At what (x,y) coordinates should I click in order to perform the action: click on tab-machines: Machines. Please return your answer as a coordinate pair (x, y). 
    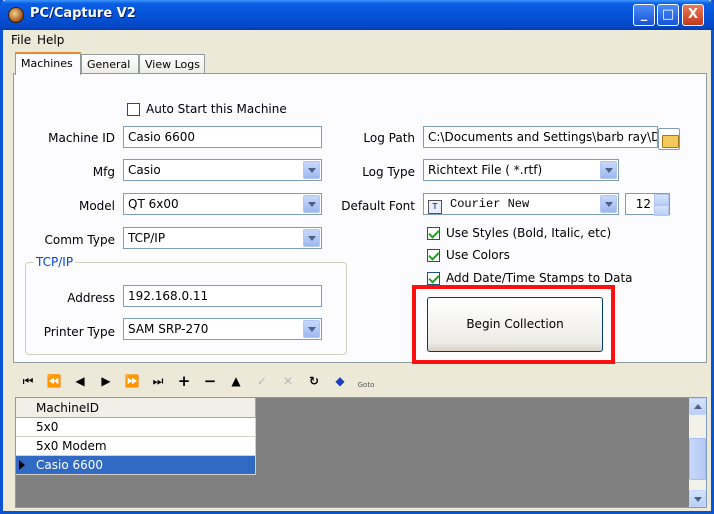
    Looking at the image, I should click on (48, 63).